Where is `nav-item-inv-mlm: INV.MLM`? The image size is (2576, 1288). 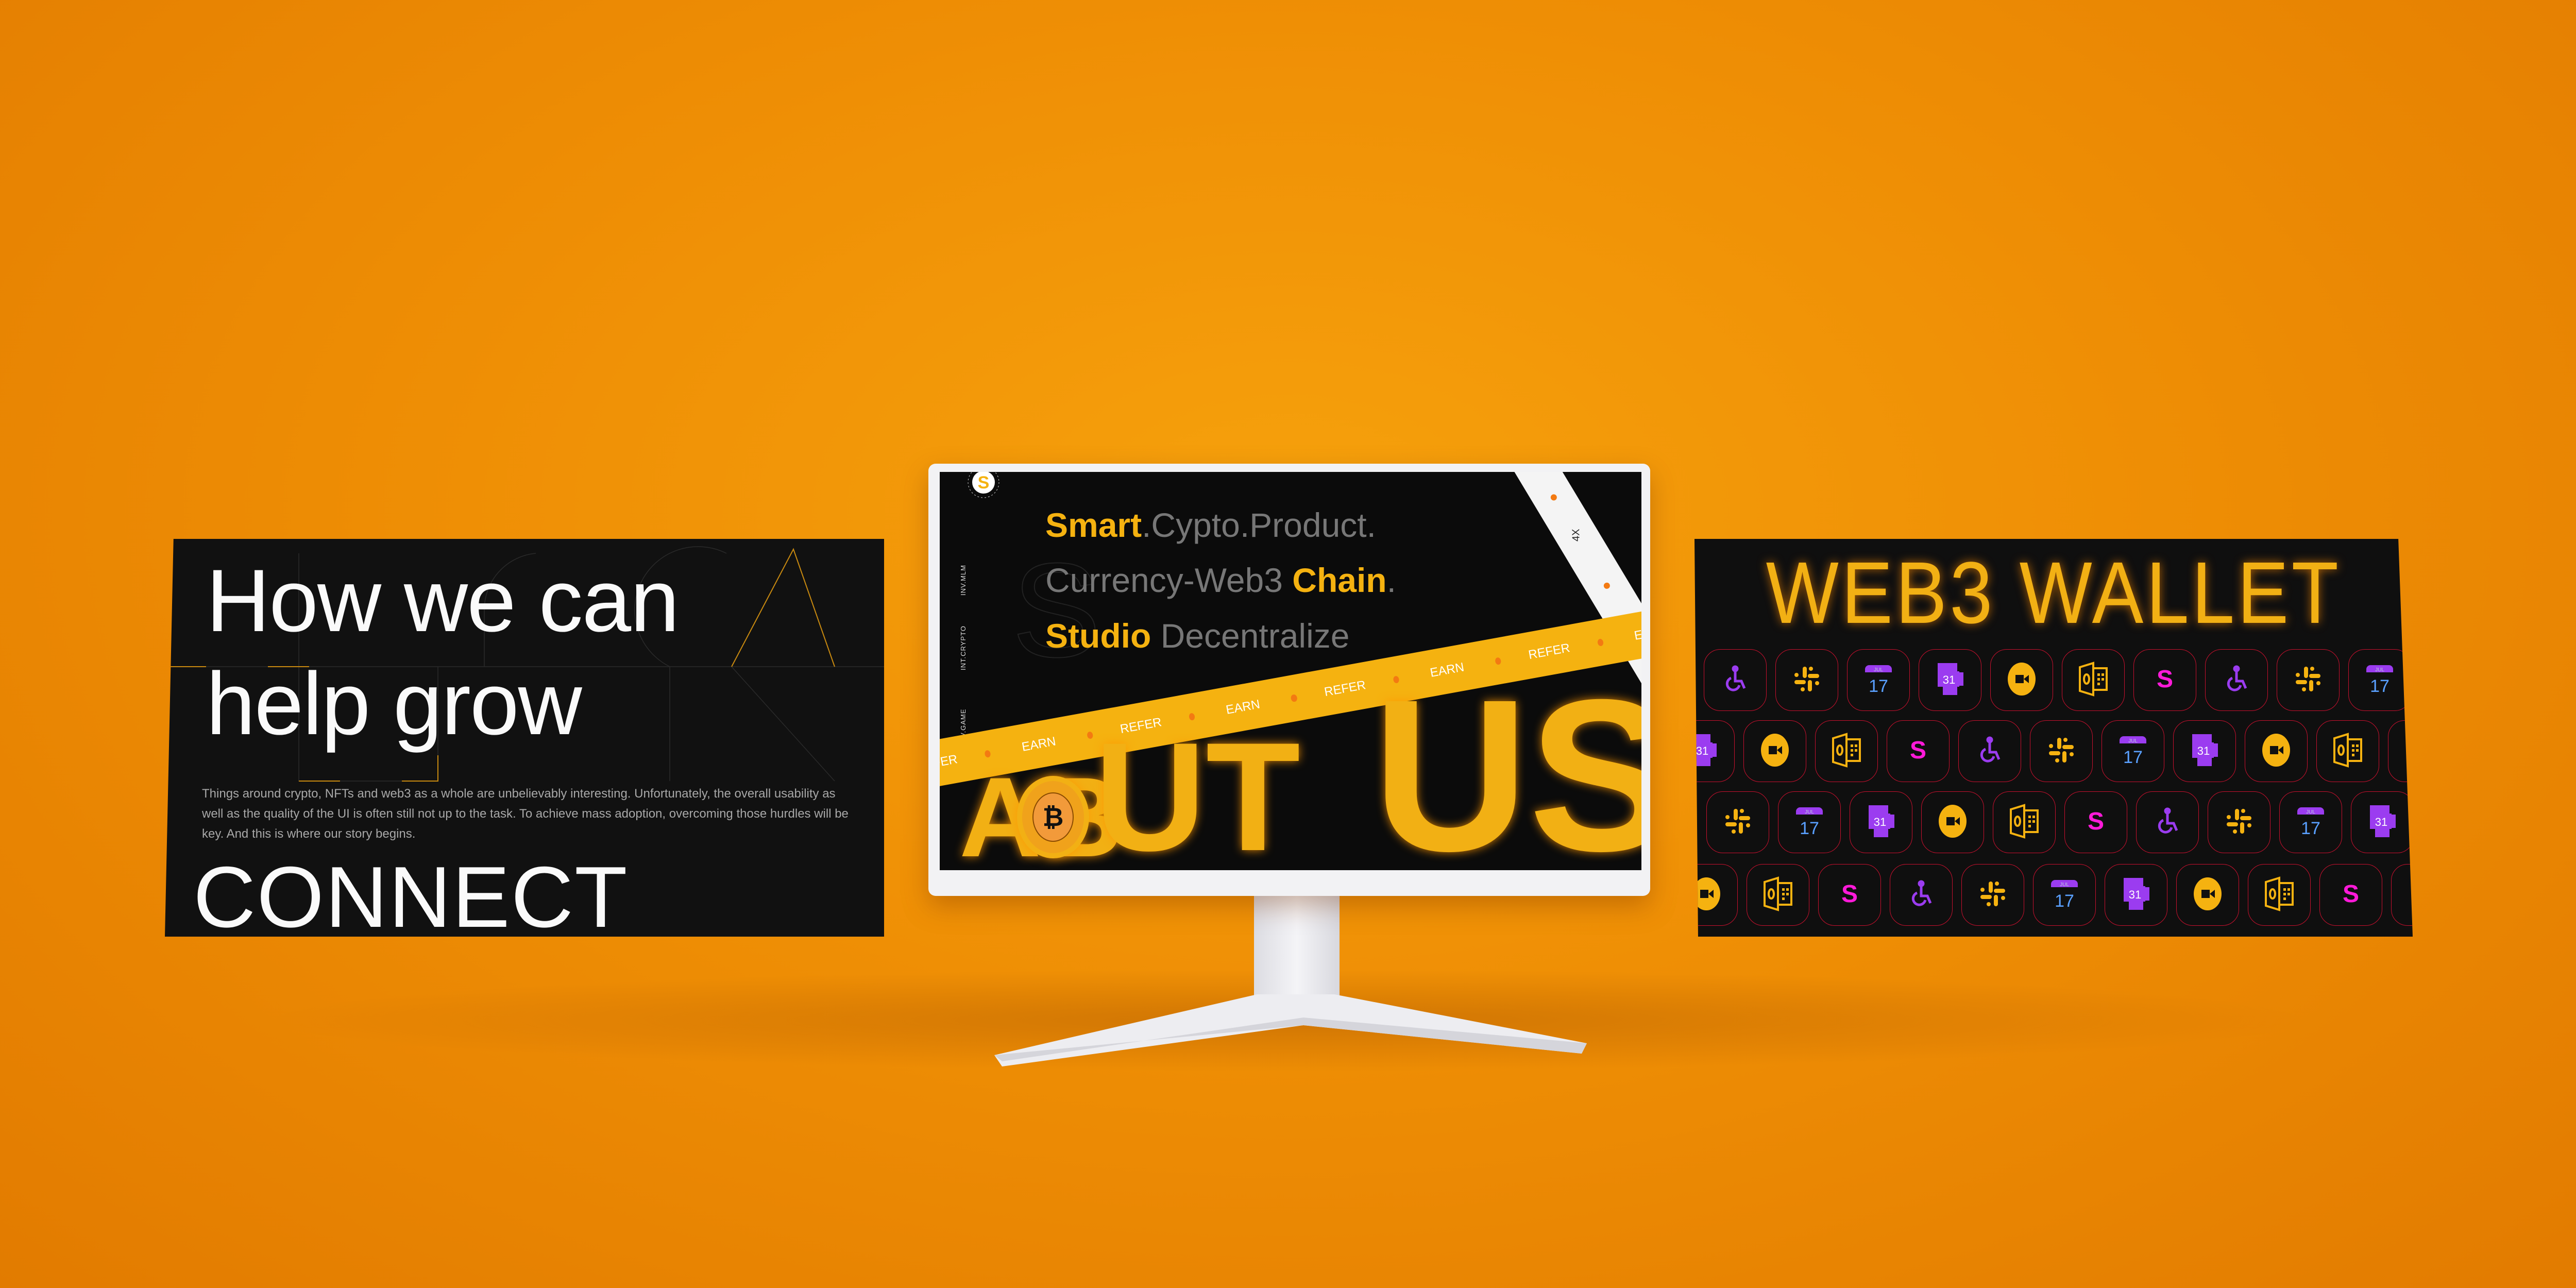
nav-item-inv-mlm: INV.MLM is located at coordinates (963, 581).